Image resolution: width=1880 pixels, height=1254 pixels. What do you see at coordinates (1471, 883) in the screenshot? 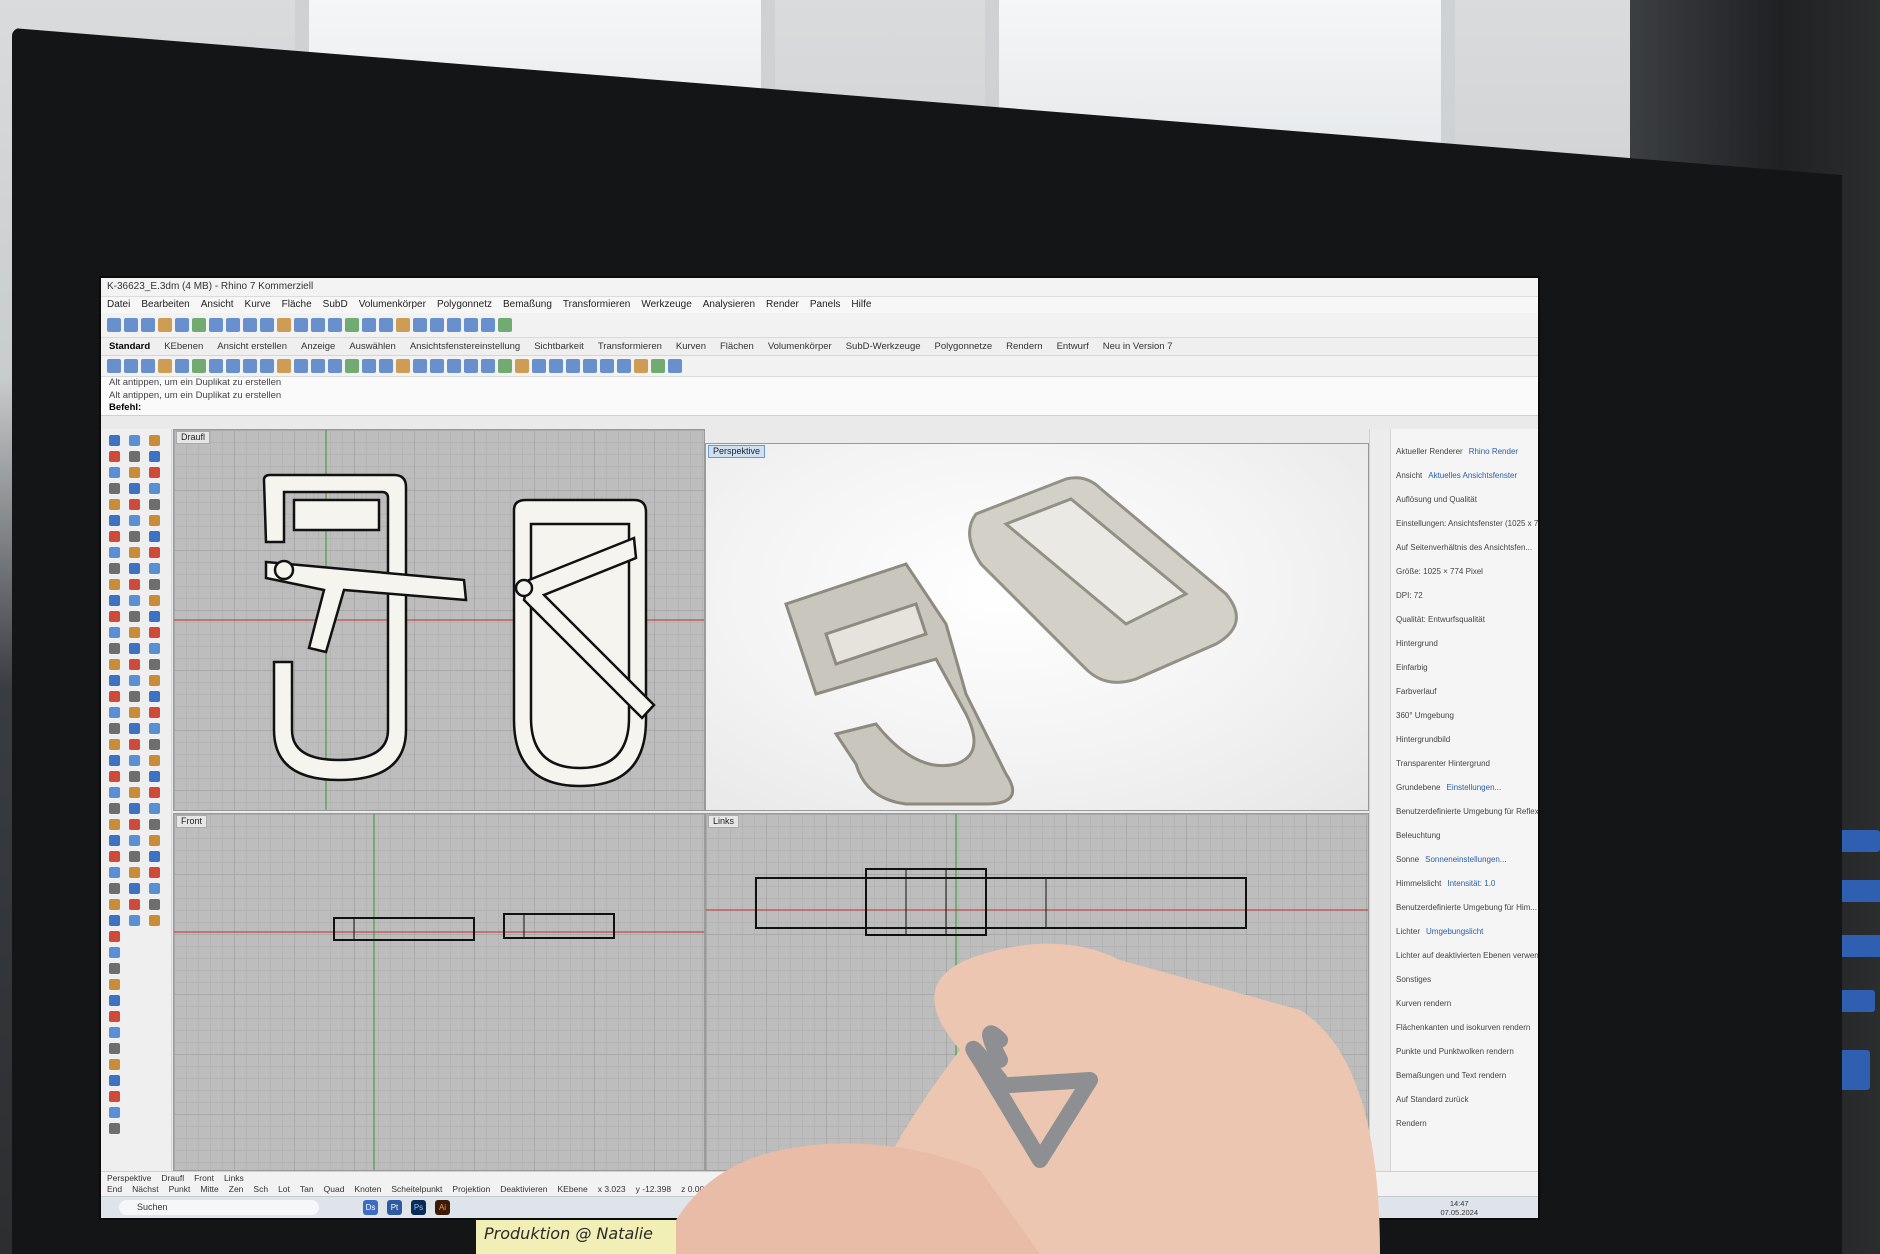
I see `render-setting-value: Intensität: 1.0` at bounding box center [1471, 883].